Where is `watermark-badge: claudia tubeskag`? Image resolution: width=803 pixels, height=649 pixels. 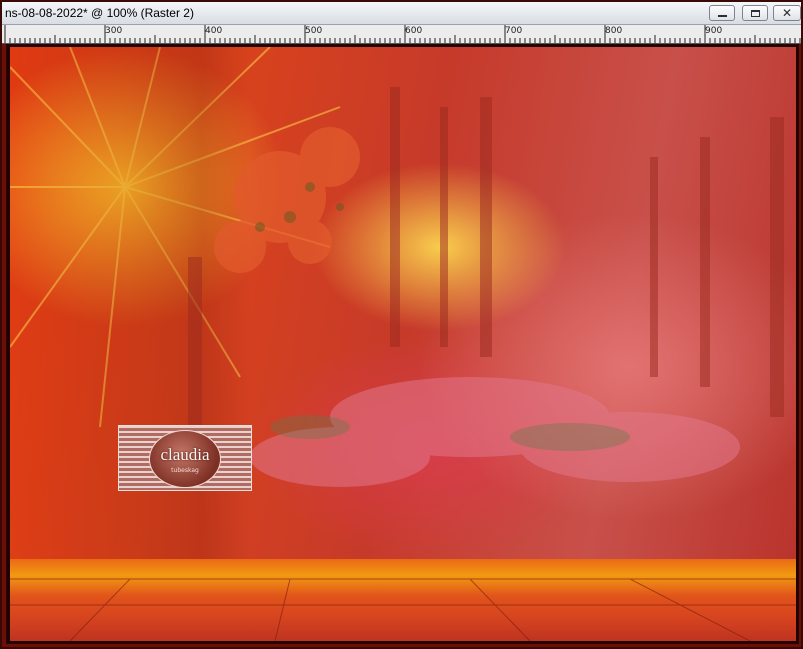
watermark-badge: claudia tubeskag is located at coordinates (185, 458).